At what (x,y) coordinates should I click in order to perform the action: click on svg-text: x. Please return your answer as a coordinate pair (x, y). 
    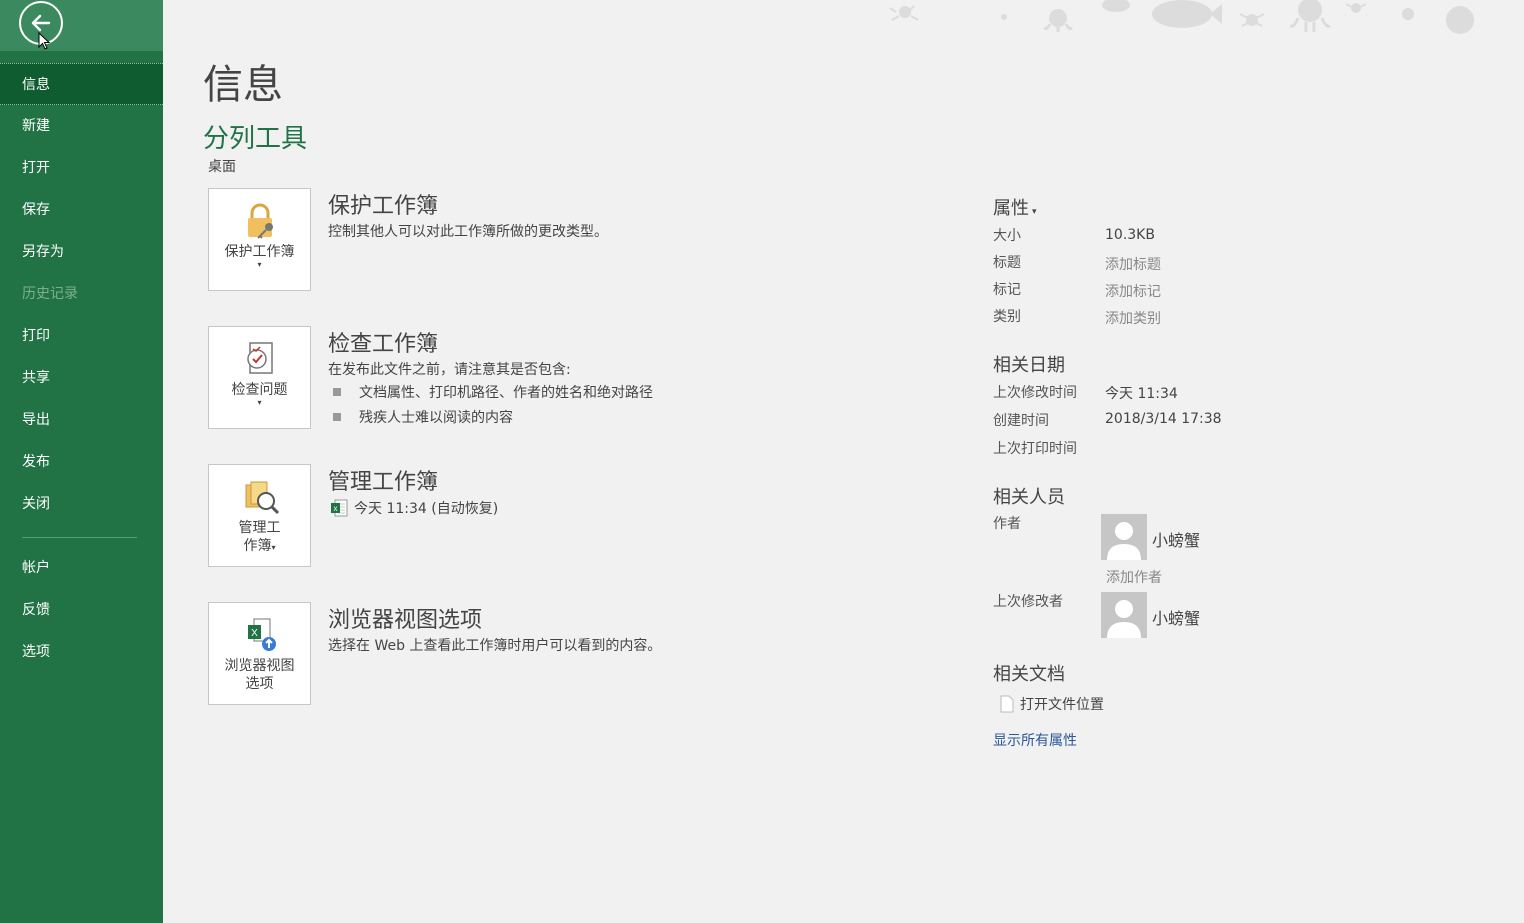
    Looking at the image, I should click on (336, 508).